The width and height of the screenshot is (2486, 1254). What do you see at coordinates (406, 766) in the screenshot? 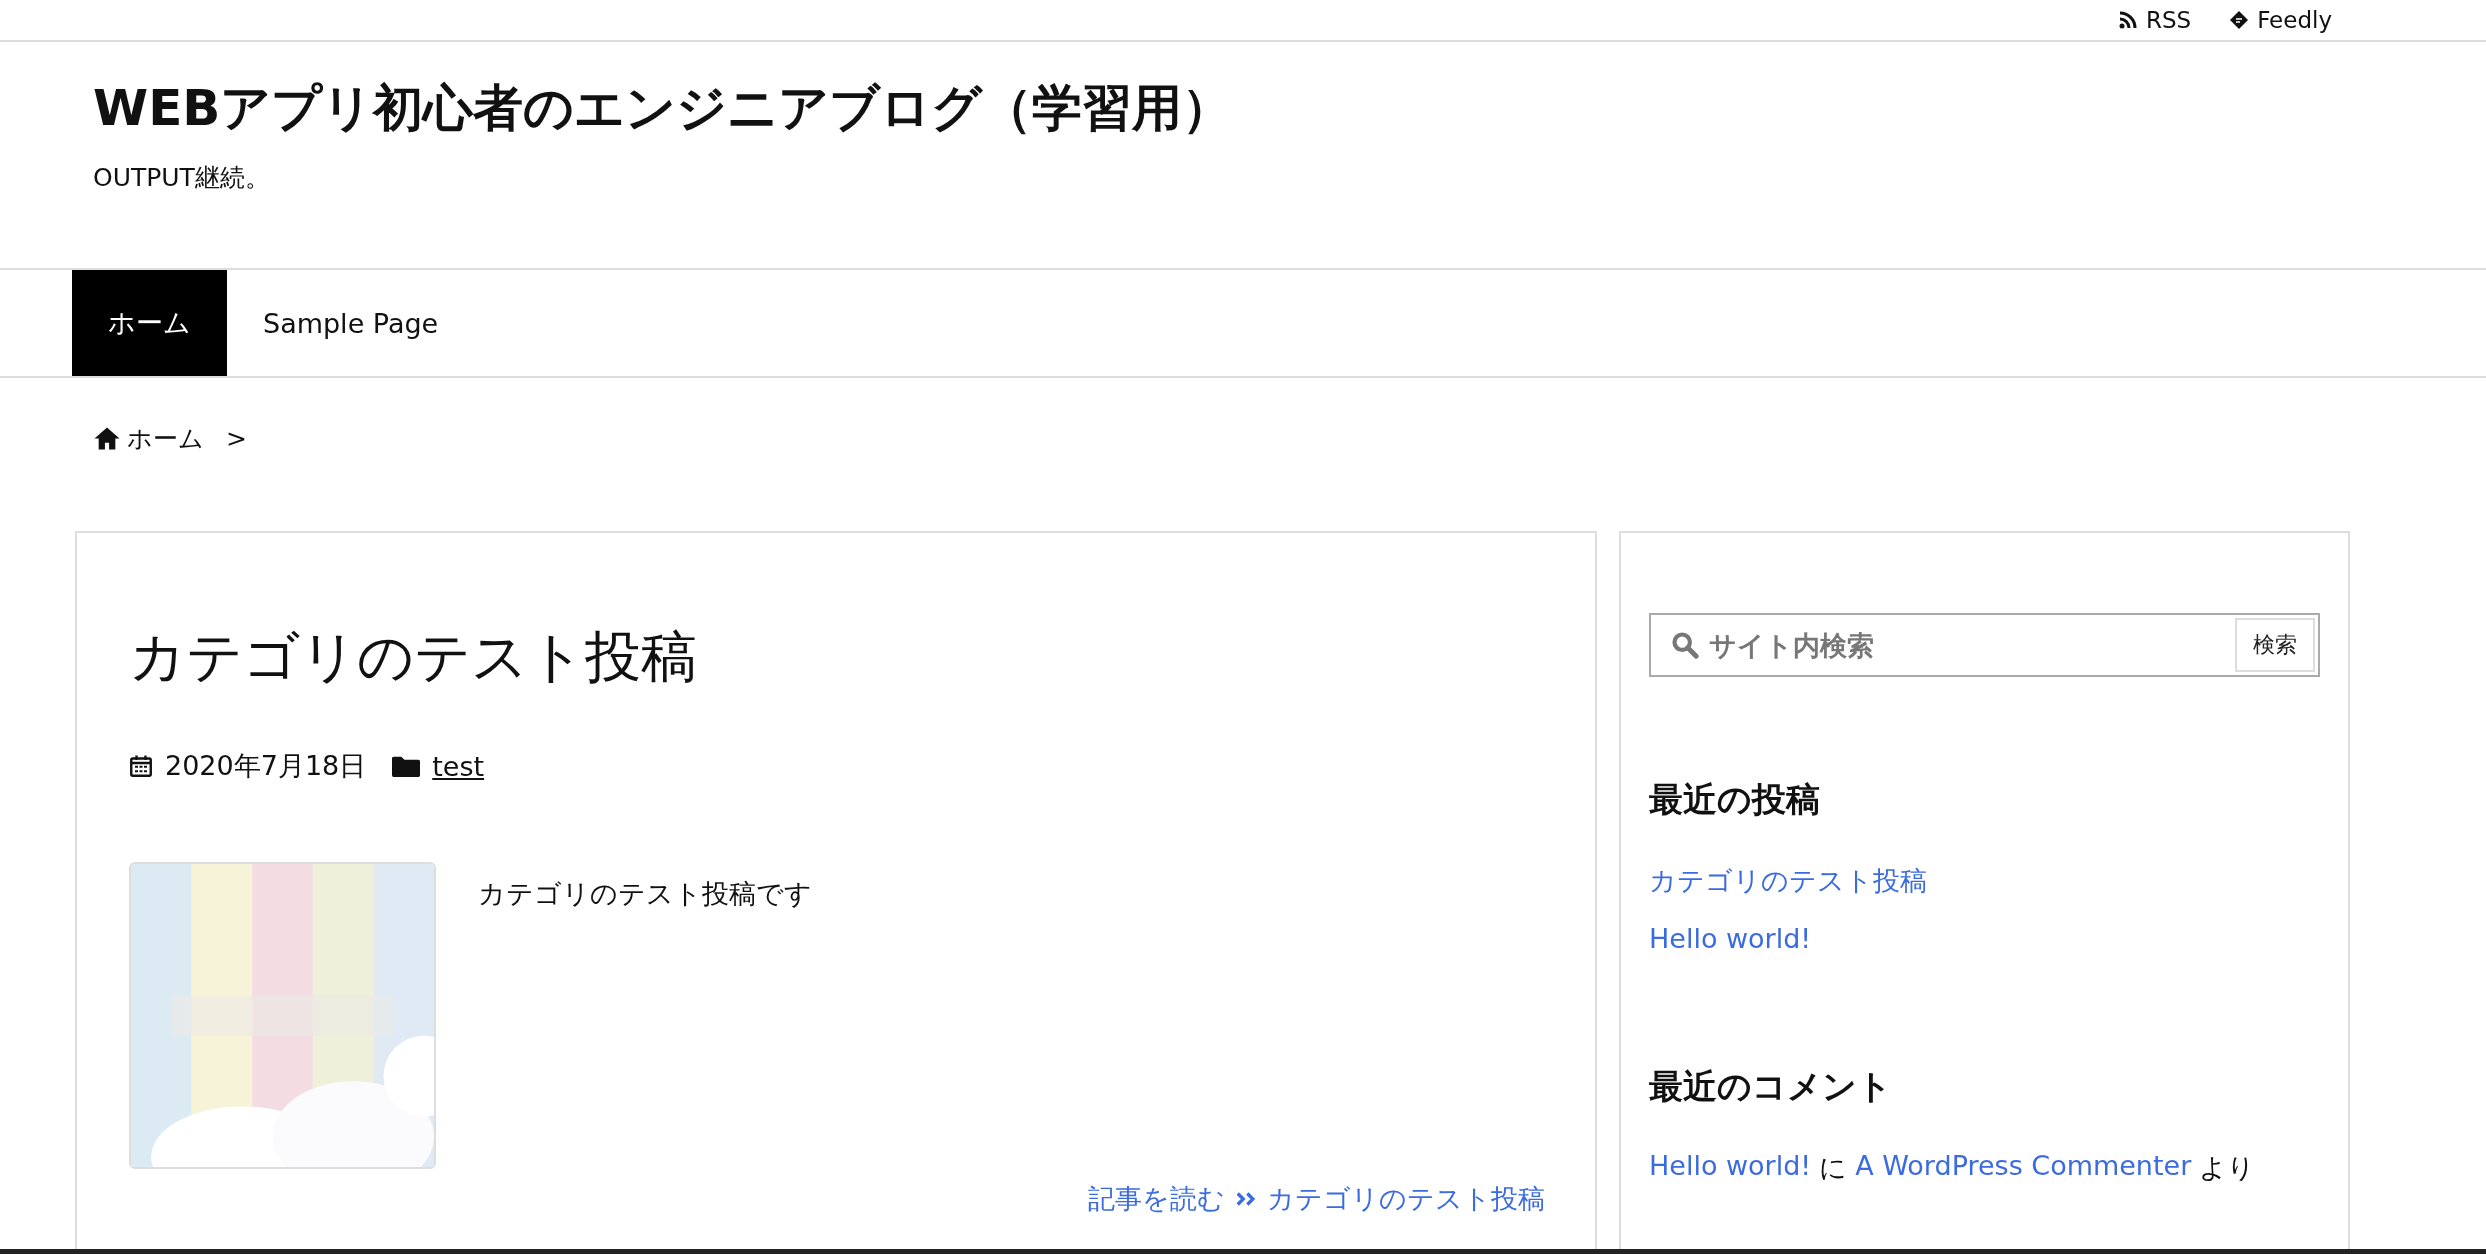
I see `folder-icon` at bounding box center [406, 766].